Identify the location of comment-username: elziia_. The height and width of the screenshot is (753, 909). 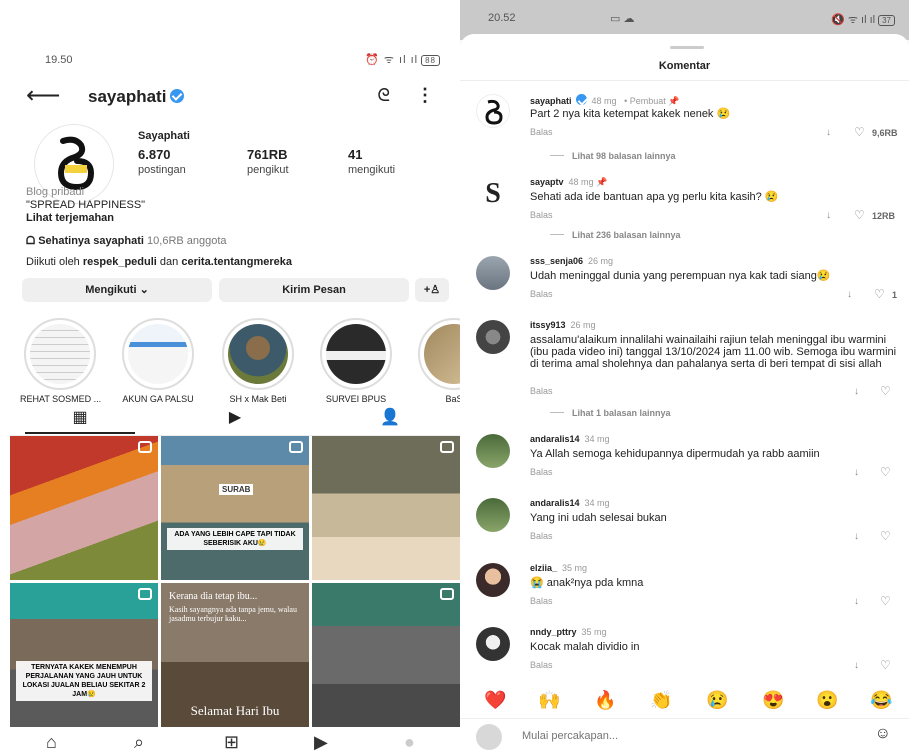
(543, 568).